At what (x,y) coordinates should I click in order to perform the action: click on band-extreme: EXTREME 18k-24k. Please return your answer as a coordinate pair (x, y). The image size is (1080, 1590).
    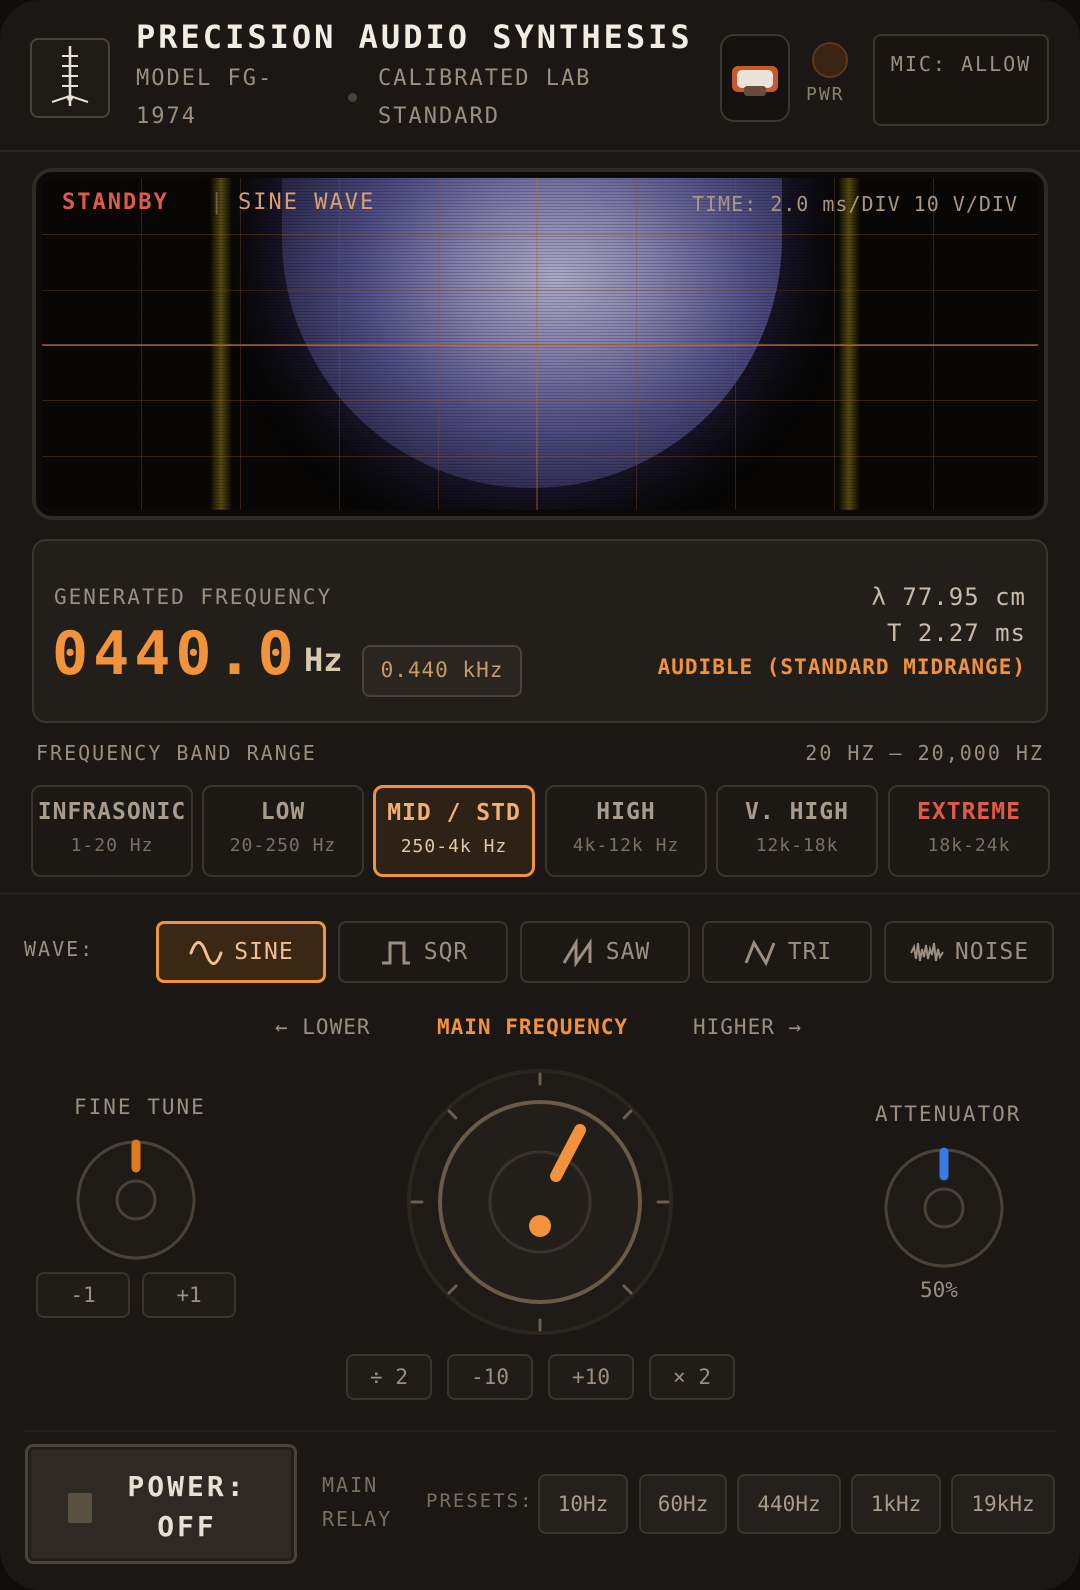
    Looking at the image, I should click on (969, 831).